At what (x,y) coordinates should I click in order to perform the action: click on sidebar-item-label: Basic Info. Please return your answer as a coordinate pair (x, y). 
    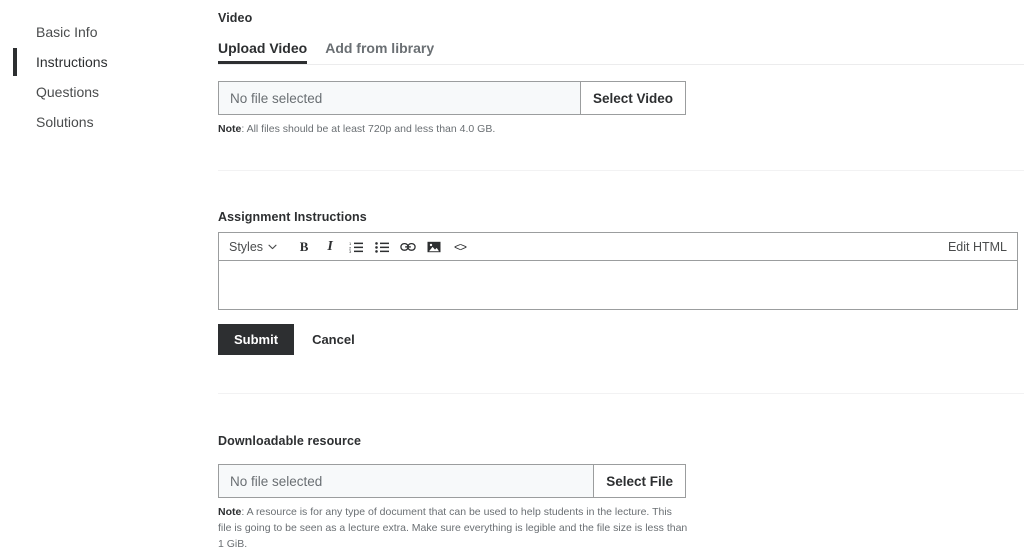
    Looking at the image, I should click on (67, 32).